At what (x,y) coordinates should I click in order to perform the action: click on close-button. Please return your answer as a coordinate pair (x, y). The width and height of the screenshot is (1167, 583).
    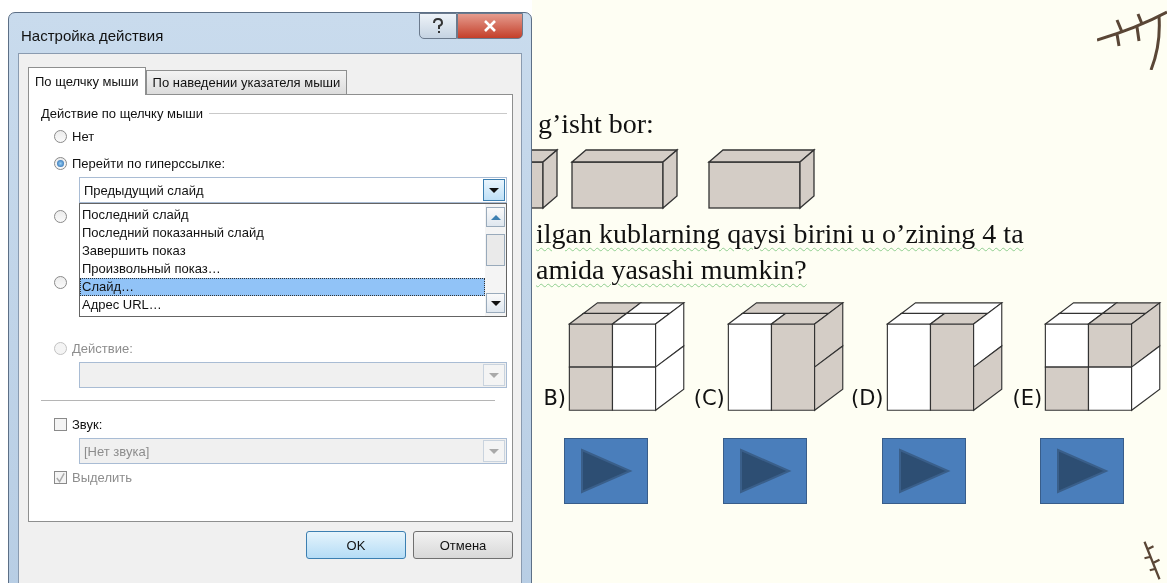
    Looking at the image, I should click on (490, 26).